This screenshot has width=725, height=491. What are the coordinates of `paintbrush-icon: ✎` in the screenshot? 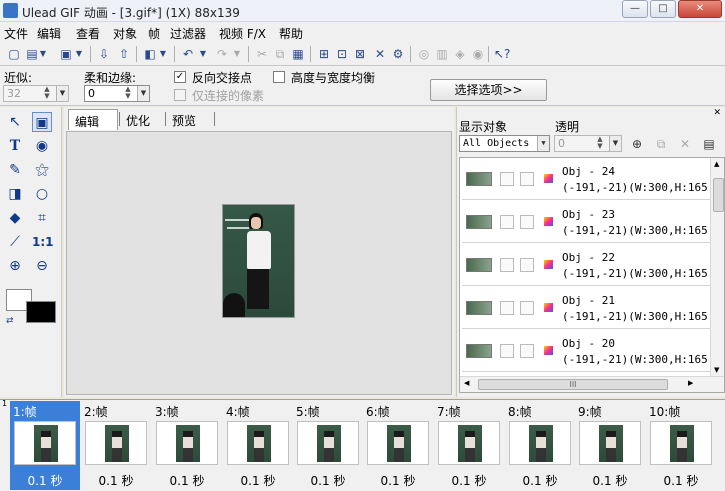 It's located at (15, 170).